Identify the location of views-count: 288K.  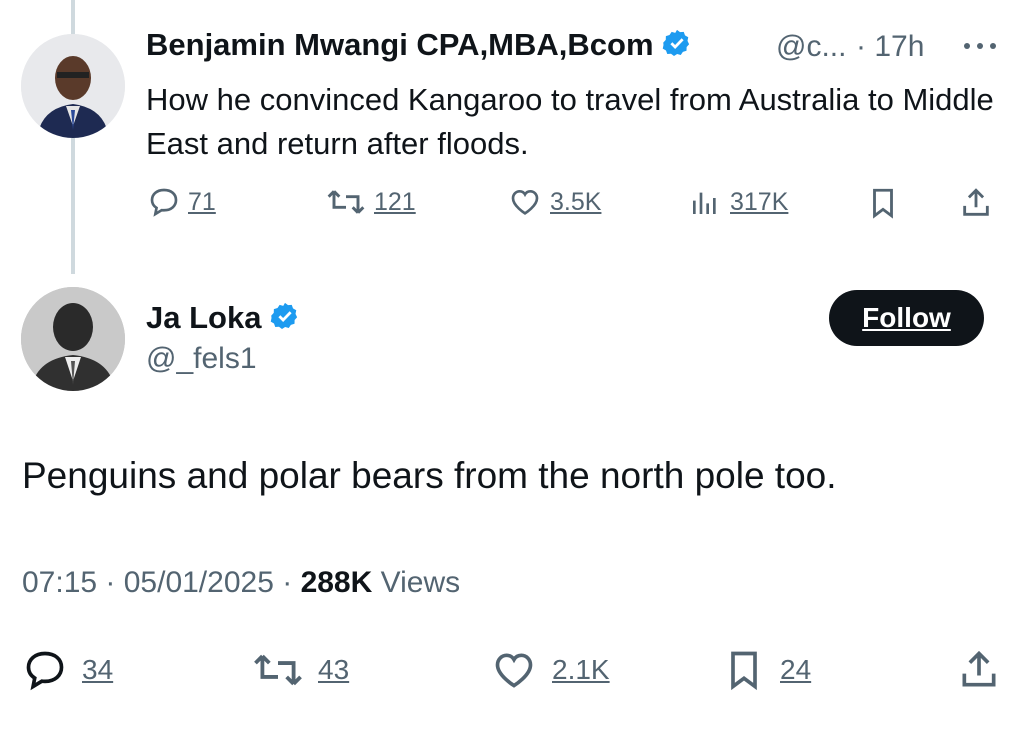
(336, 582).